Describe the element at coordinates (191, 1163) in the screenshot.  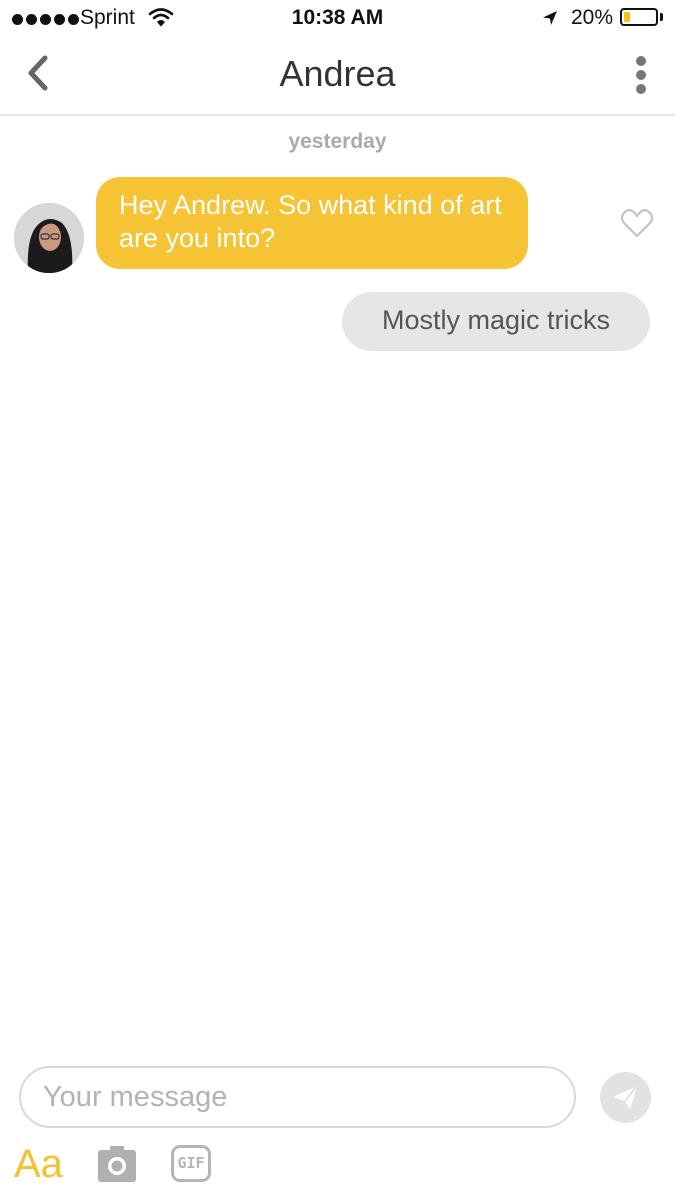
I see `gif-button: GIF` at that location.